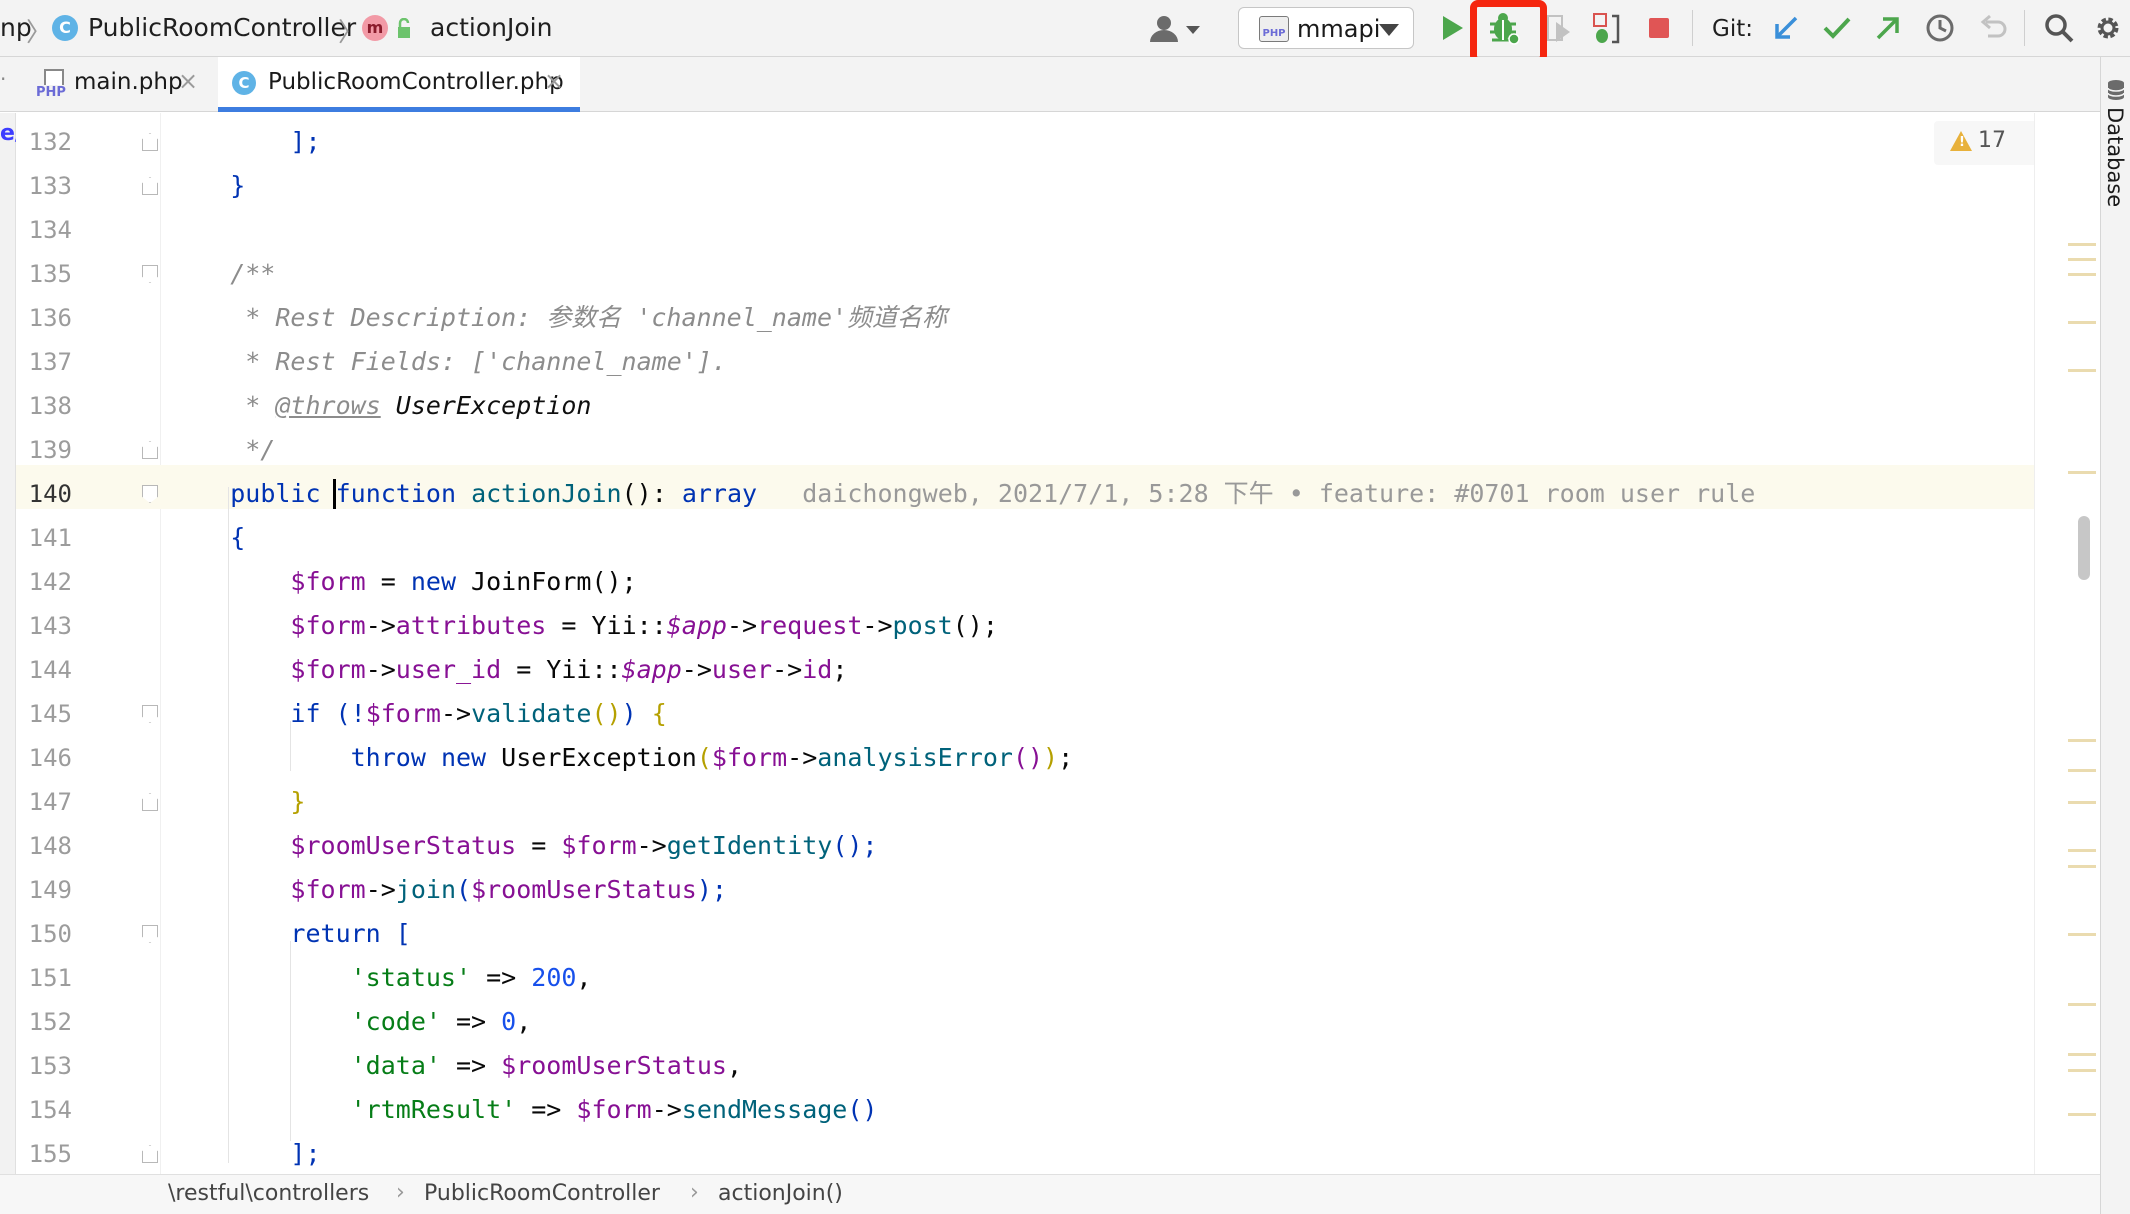 Image resolution: width=2130 pixels, height=1214 pixels. Describe the element at coordinates (44, 582) in the screenshot. I see `line-number: 142` at that location.